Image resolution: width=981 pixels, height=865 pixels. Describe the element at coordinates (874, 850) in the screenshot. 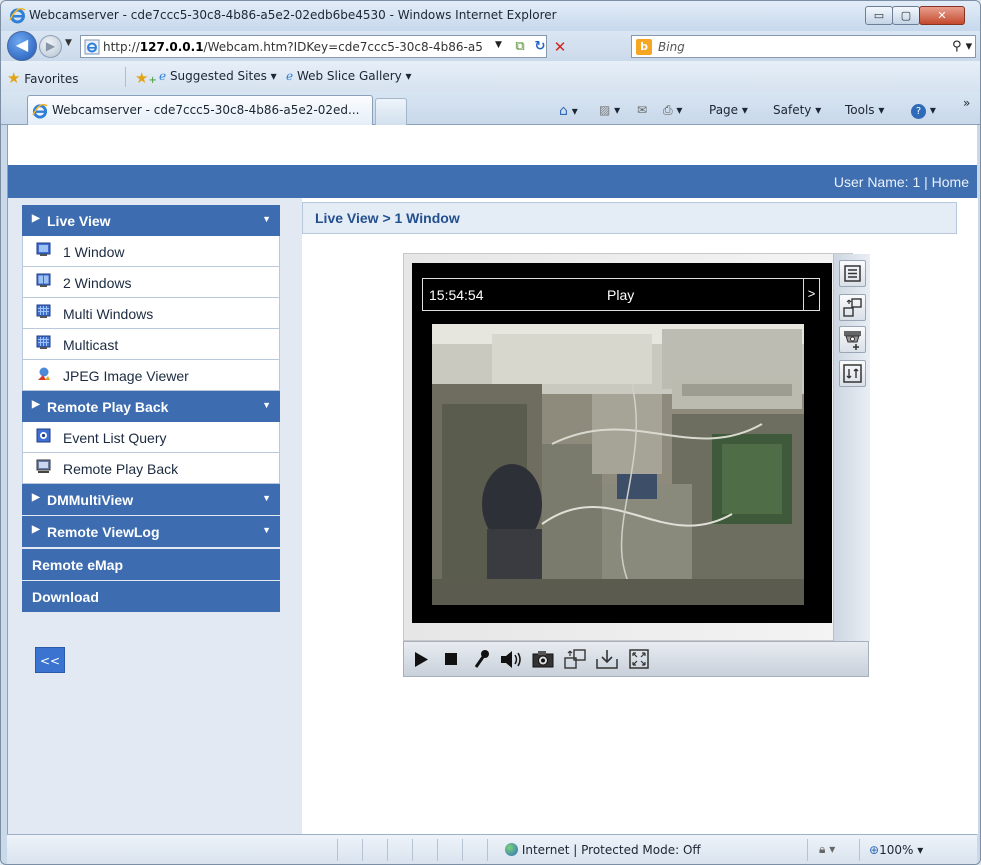

I see `zoom-icon: ⊕` at that location.